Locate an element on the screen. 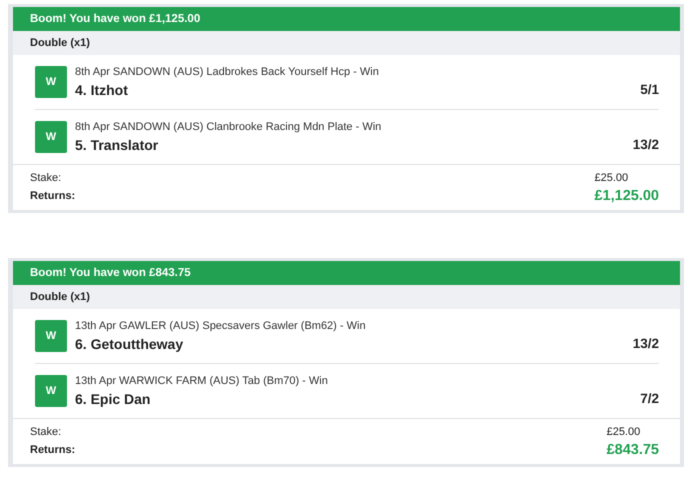 The width and height of the screenshot is (691, 480). event-name: 13th Apr WARWICK FARM (AUS) Tab (Bm70) - Win is located at coordinates (202, 381).